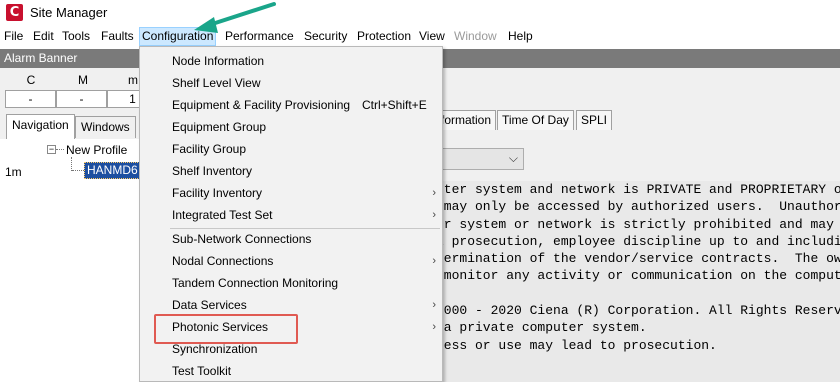  What do you see at coordinates (226, 329) in the screenshot?
I see `photonic-services-highlight` at bounding box center [226, 329].